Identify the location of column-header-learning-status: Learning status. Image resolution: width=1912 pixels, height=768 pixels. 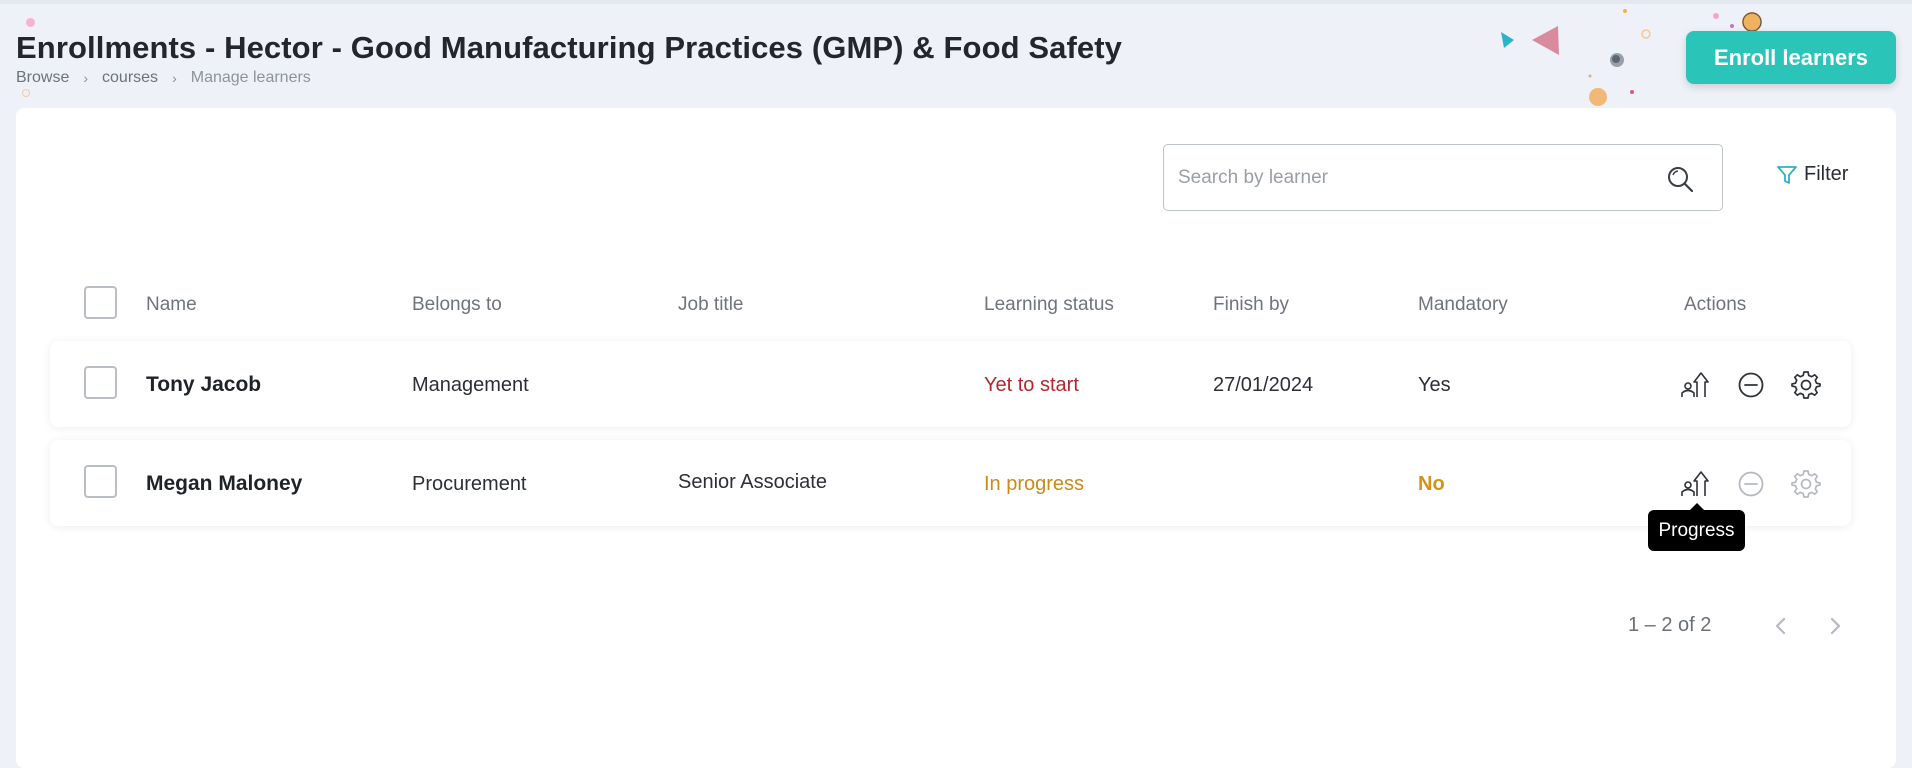
(1049, 305).